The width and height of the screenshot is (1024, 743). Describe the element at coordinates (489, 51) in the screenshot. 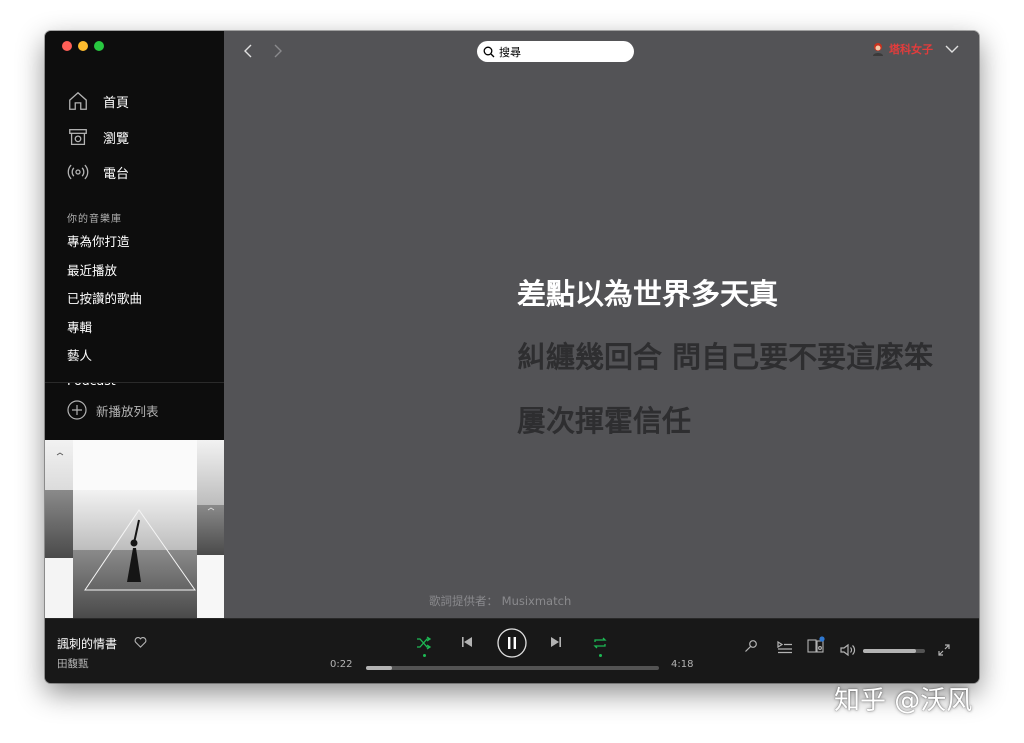

I see `search-icon` at that location.